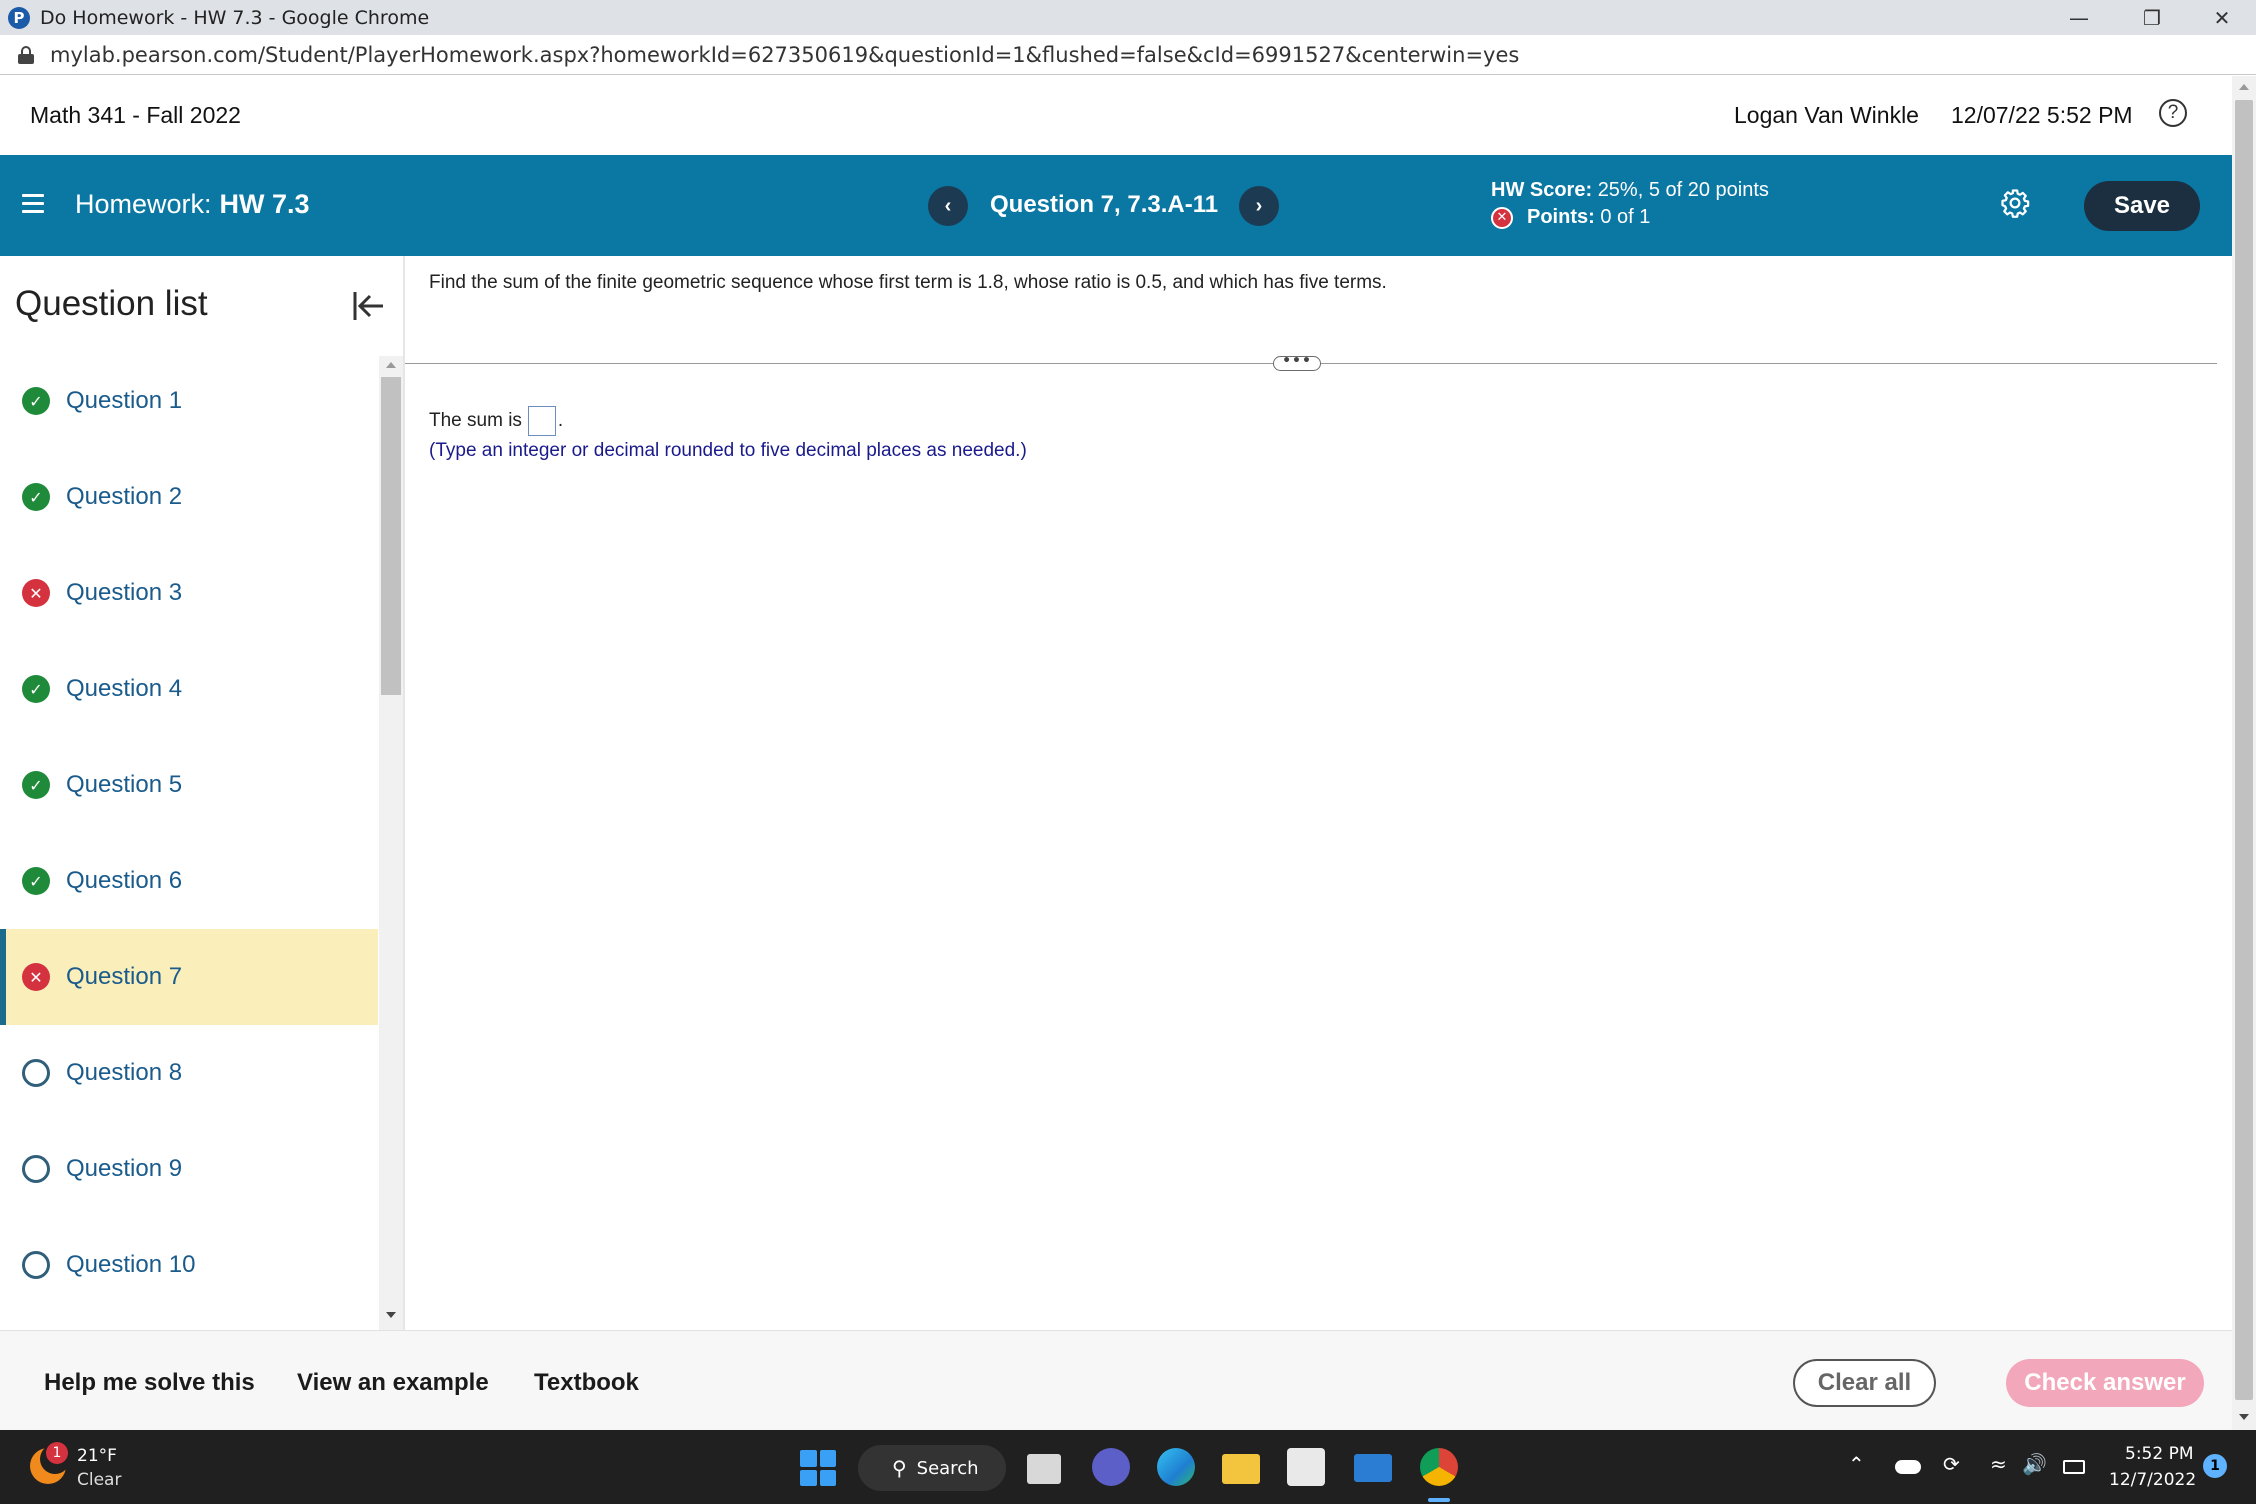  What do you see at coordinates (2152, 17) in the screenshot?
I see `restore-icon: ❐` at bounding box center [2152, 17].